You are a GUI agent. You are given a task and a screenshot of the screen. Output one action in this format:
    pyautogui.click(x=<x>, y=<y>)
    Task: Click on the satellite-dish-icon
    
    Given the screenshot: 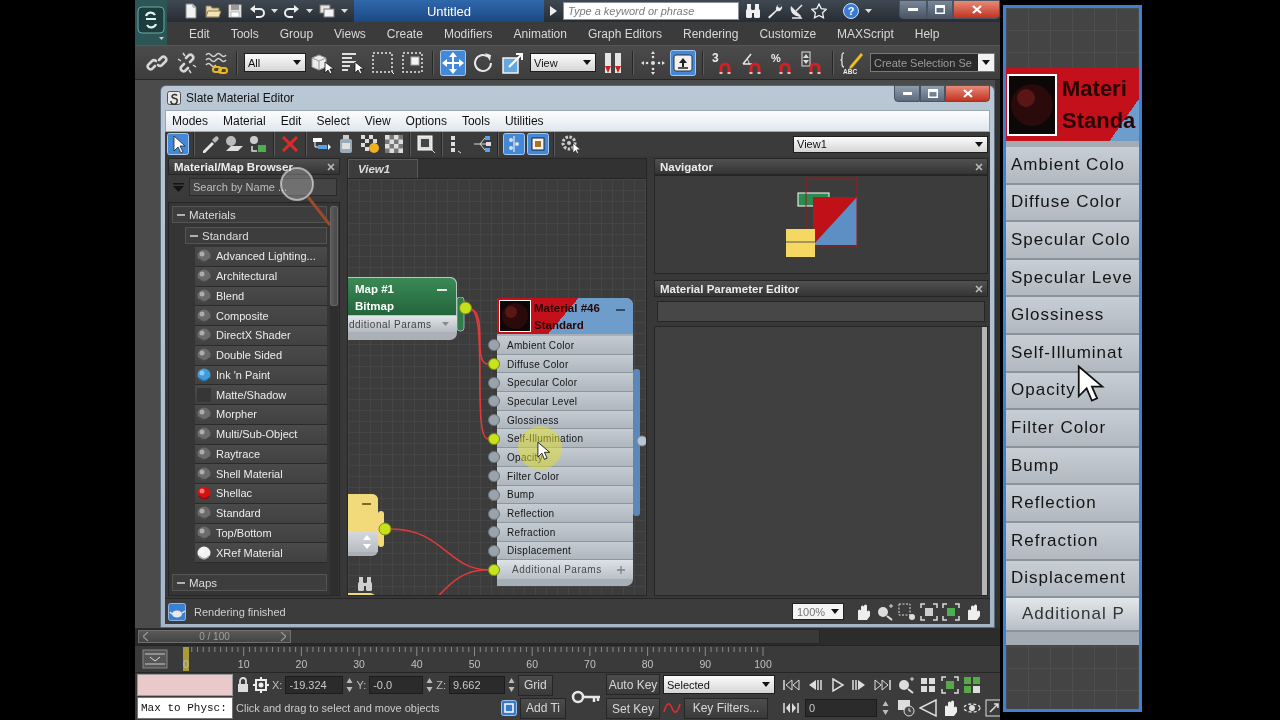 What is the action you would take?
    pyautogui.click(x=797, y=11)
    